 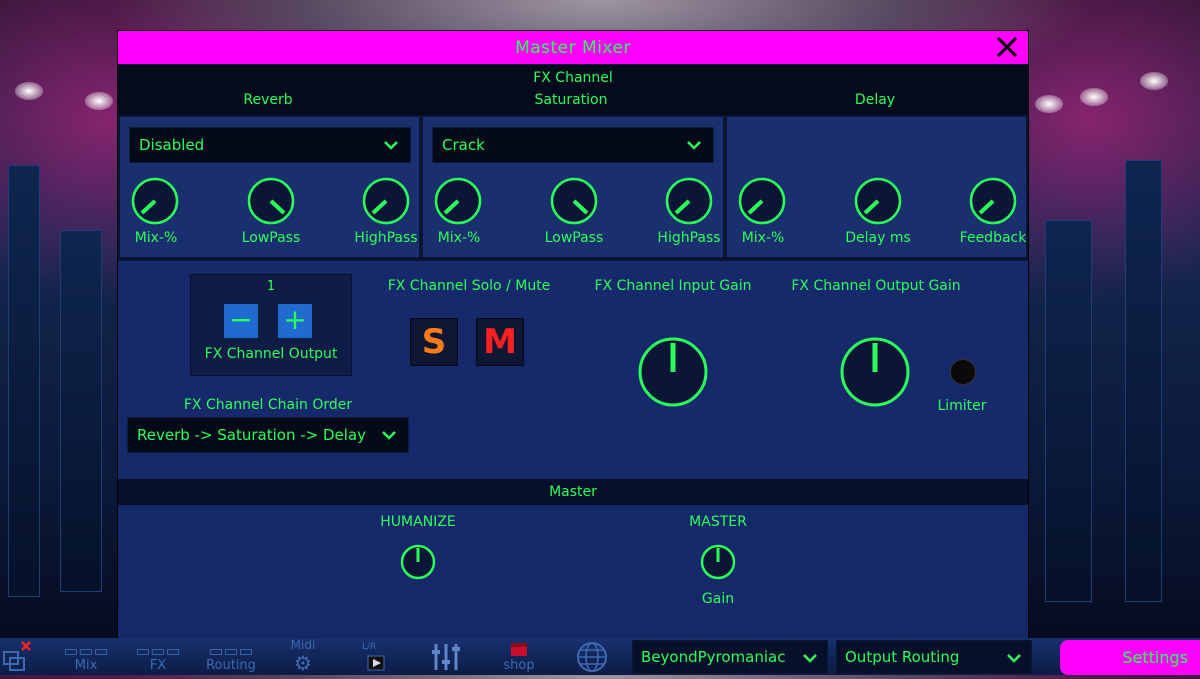 What do you see at coordinates (993, 238) in the screenshot?
I see `delay-feedback-label: Feedback` at bounding box center [993, 238].